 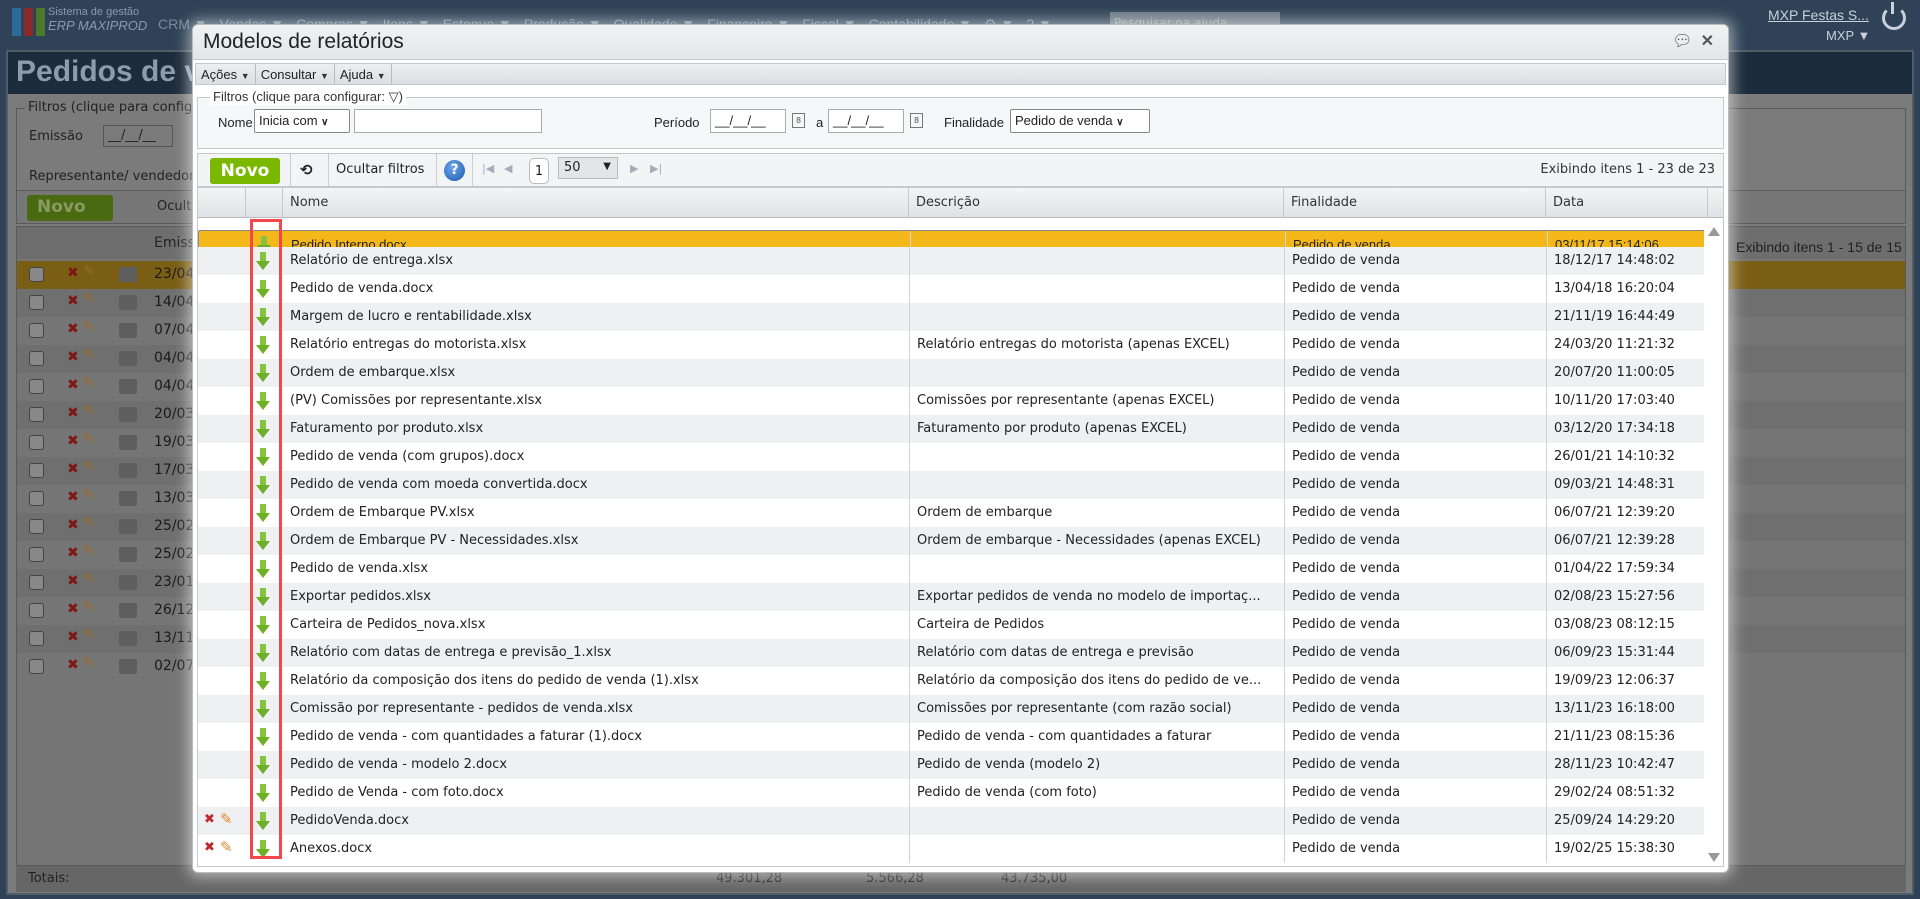 I want to click on prev-page-icon: ◀, so click(x=508, y=168).